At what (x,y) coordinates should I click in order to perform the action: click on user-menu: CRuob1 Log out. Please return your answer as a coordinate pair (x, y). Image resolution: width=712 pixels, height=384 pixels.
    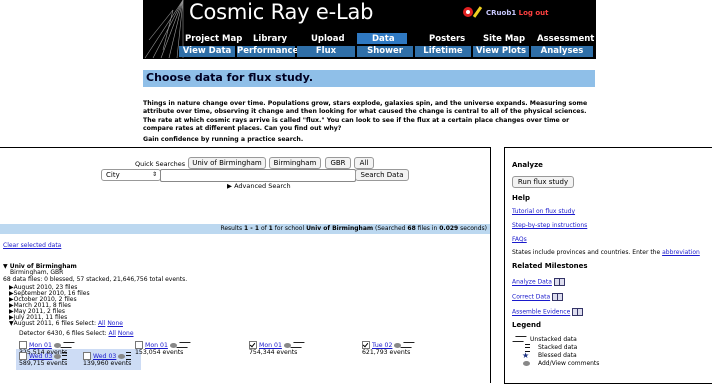
    Looking at the image, I should click on (517, 13).